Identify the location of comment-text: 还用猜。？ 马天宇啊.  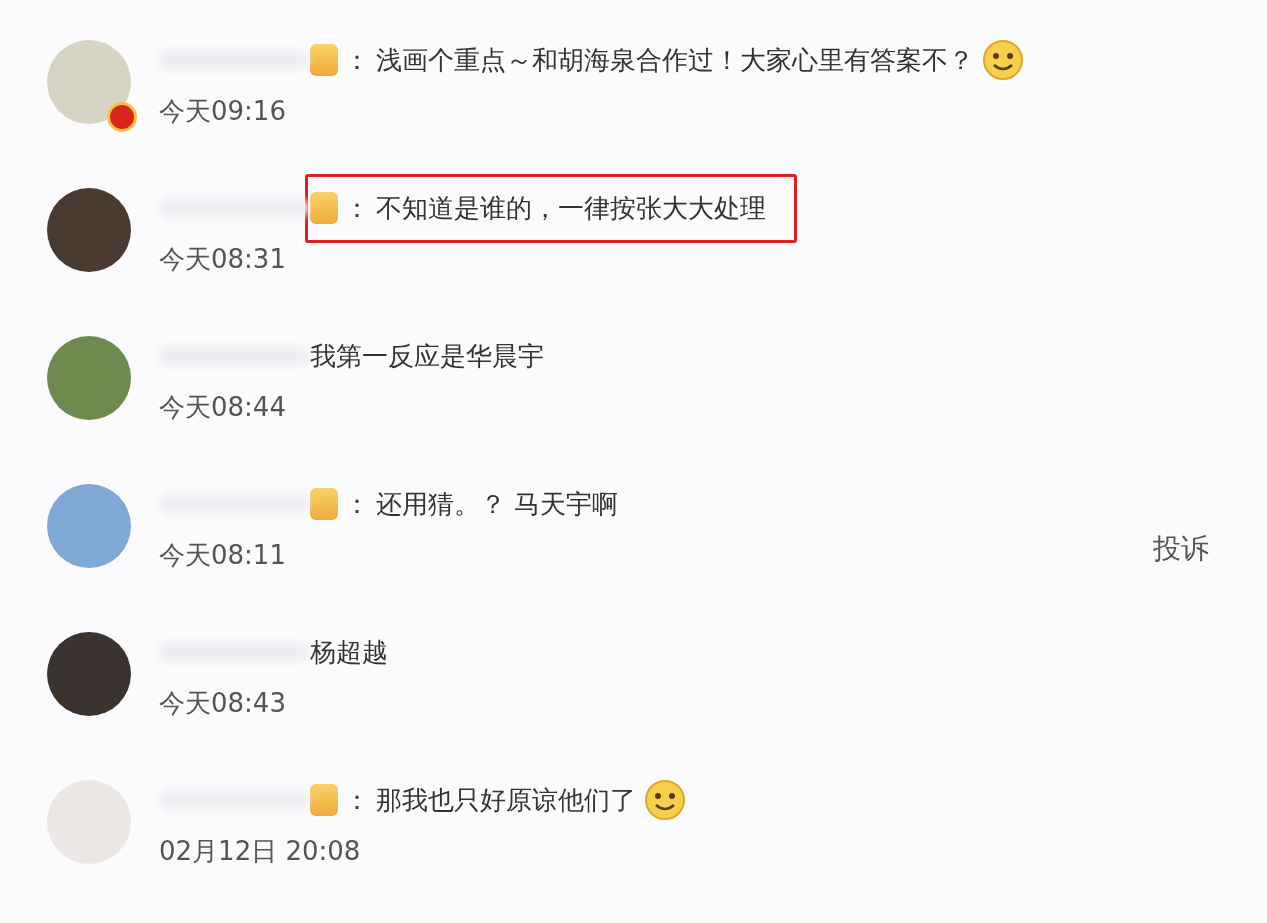
(497, 504).